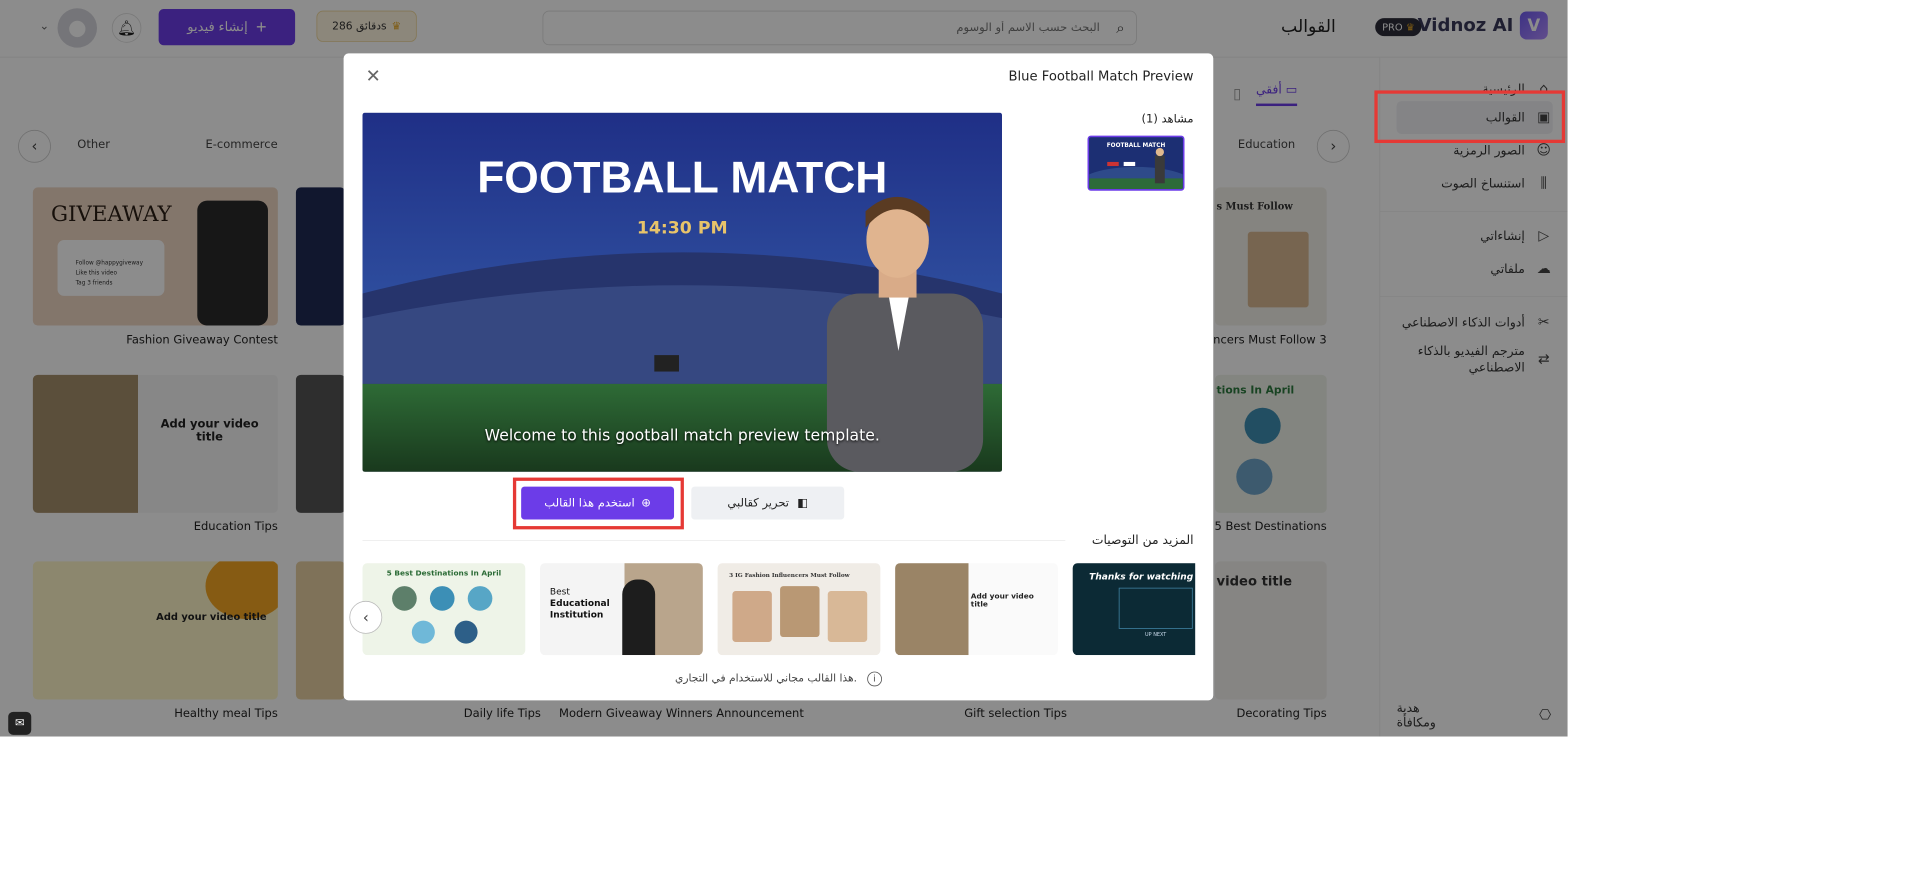 The height and width of the screenshot is (896, 1907). What do you see at coordinates (1136, 163) in the screenshot?
I see `scene-thumbnail: FOOTBALL MATCH` at bounding box center [1136, 163].